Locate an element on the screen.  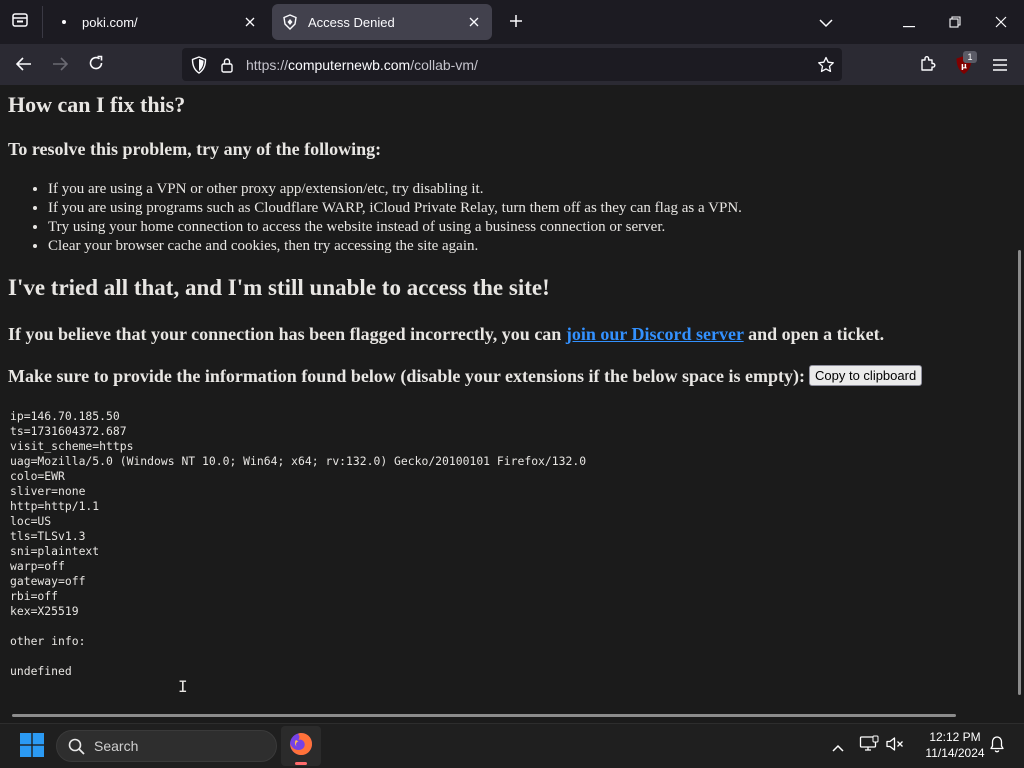
lock-icon is located at coordinates (227, 65).